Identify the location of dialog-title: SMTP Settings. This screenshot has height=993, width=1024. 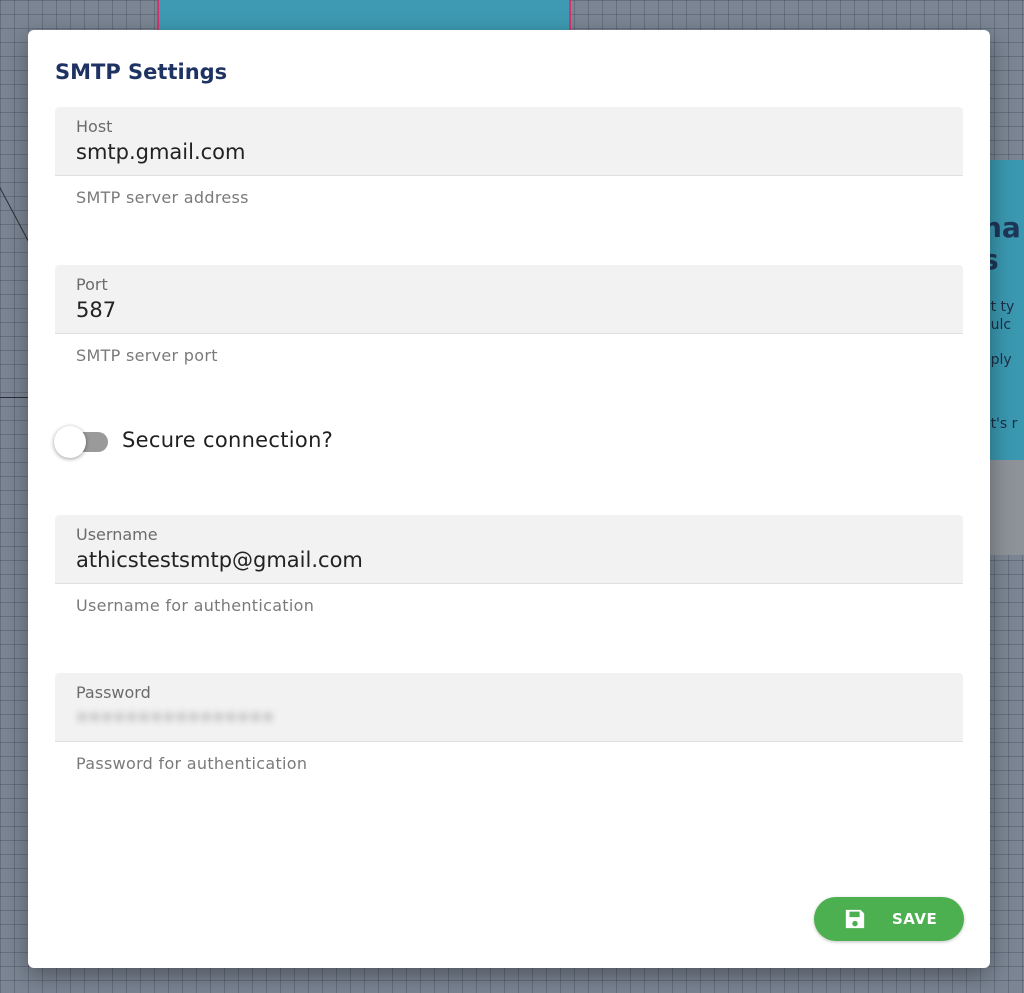
(141, 72).